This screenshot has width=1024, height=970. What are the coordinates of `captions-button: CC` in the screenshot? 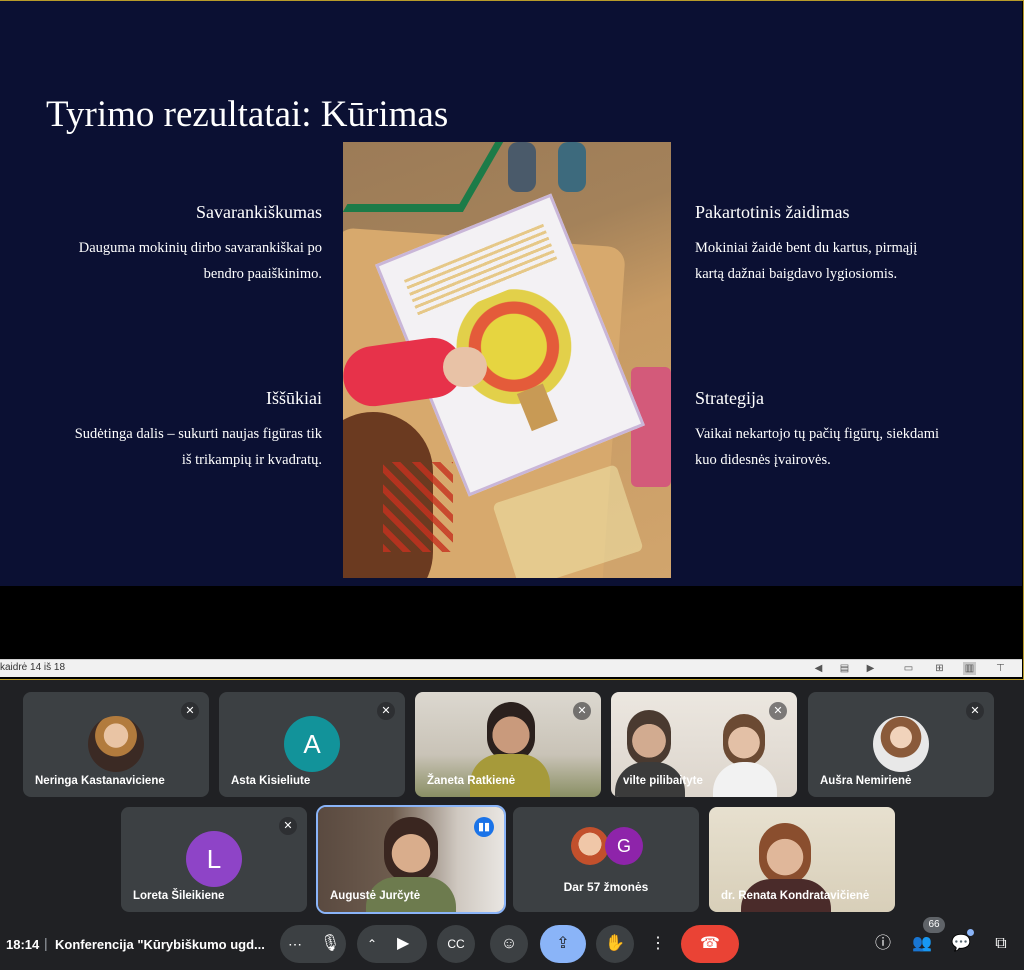 It's located at (456, 944).